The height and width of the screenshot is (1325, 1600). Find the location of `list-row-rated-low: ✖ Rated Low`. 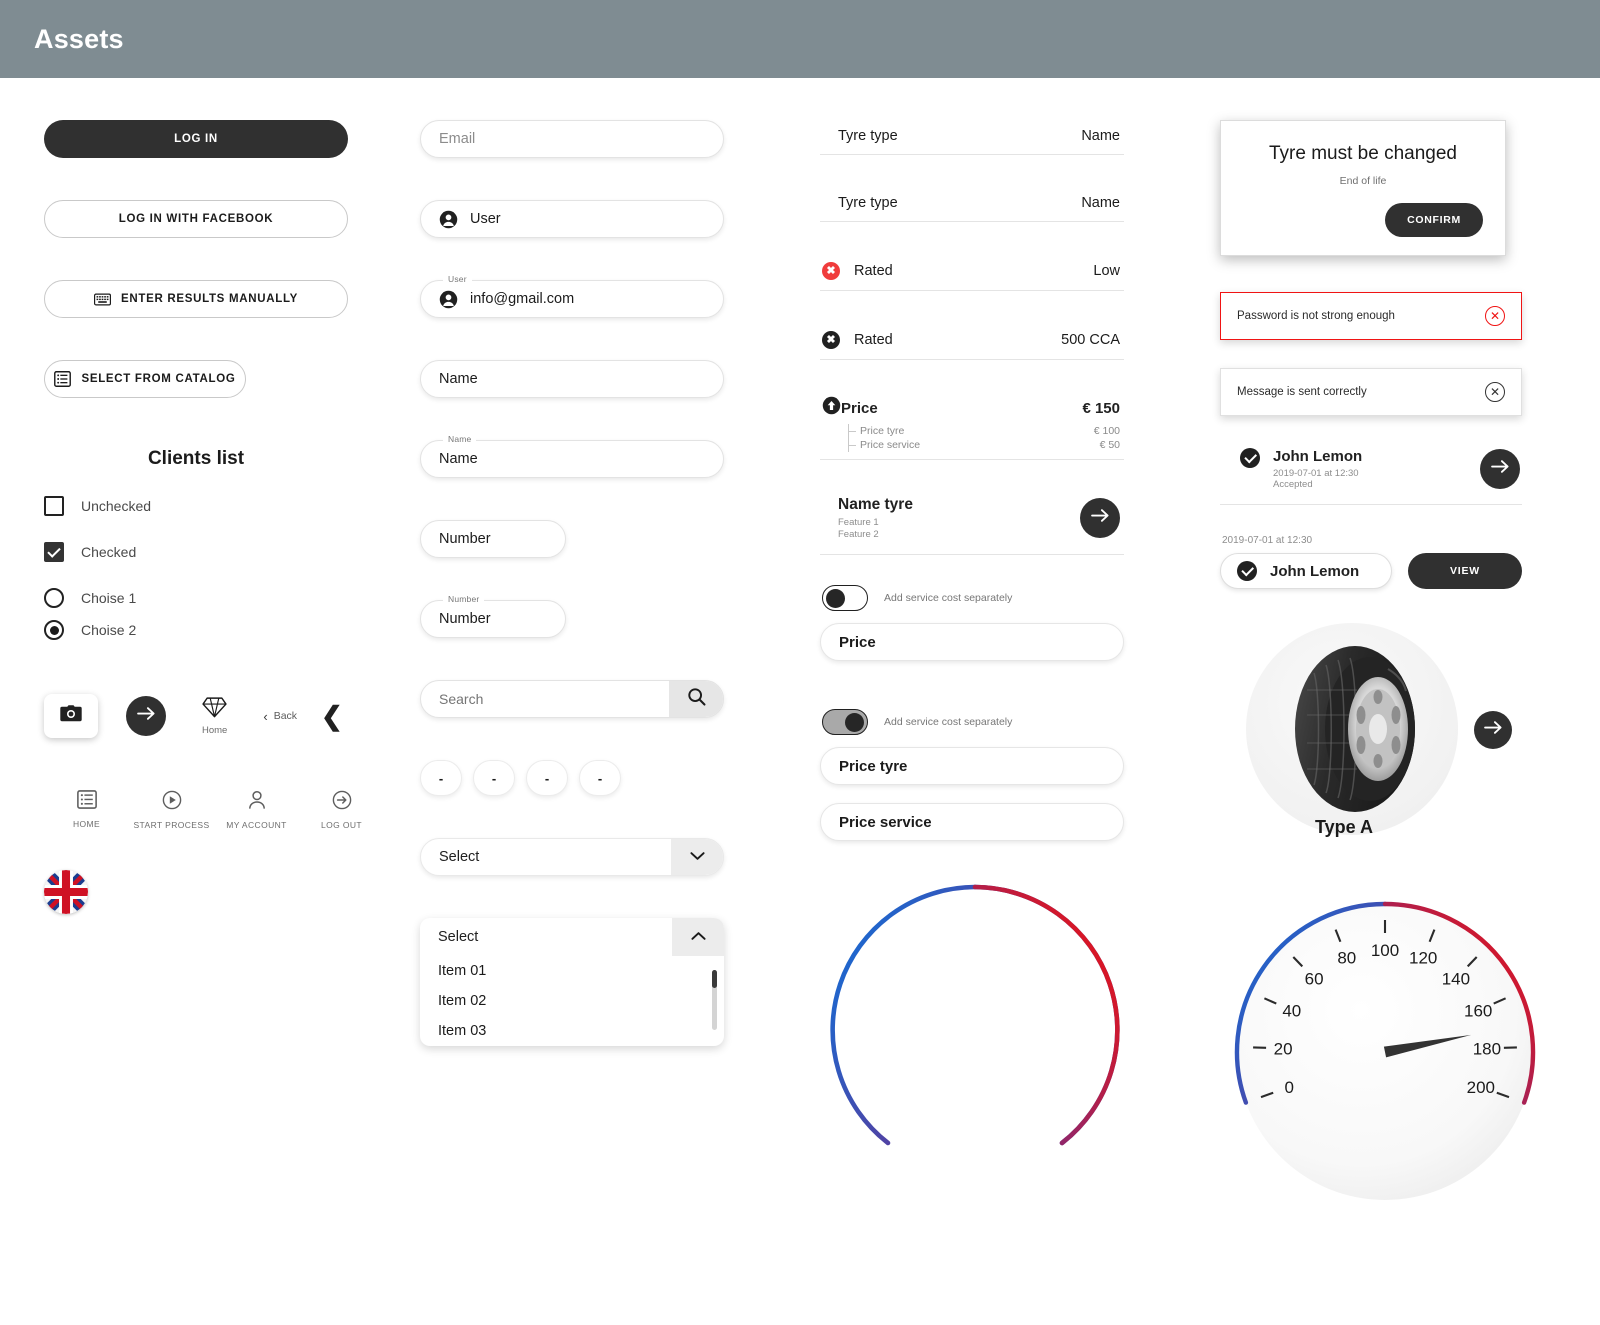

list-row-rated-low: ✖ Rated Low is located at coordinates (972, 272).